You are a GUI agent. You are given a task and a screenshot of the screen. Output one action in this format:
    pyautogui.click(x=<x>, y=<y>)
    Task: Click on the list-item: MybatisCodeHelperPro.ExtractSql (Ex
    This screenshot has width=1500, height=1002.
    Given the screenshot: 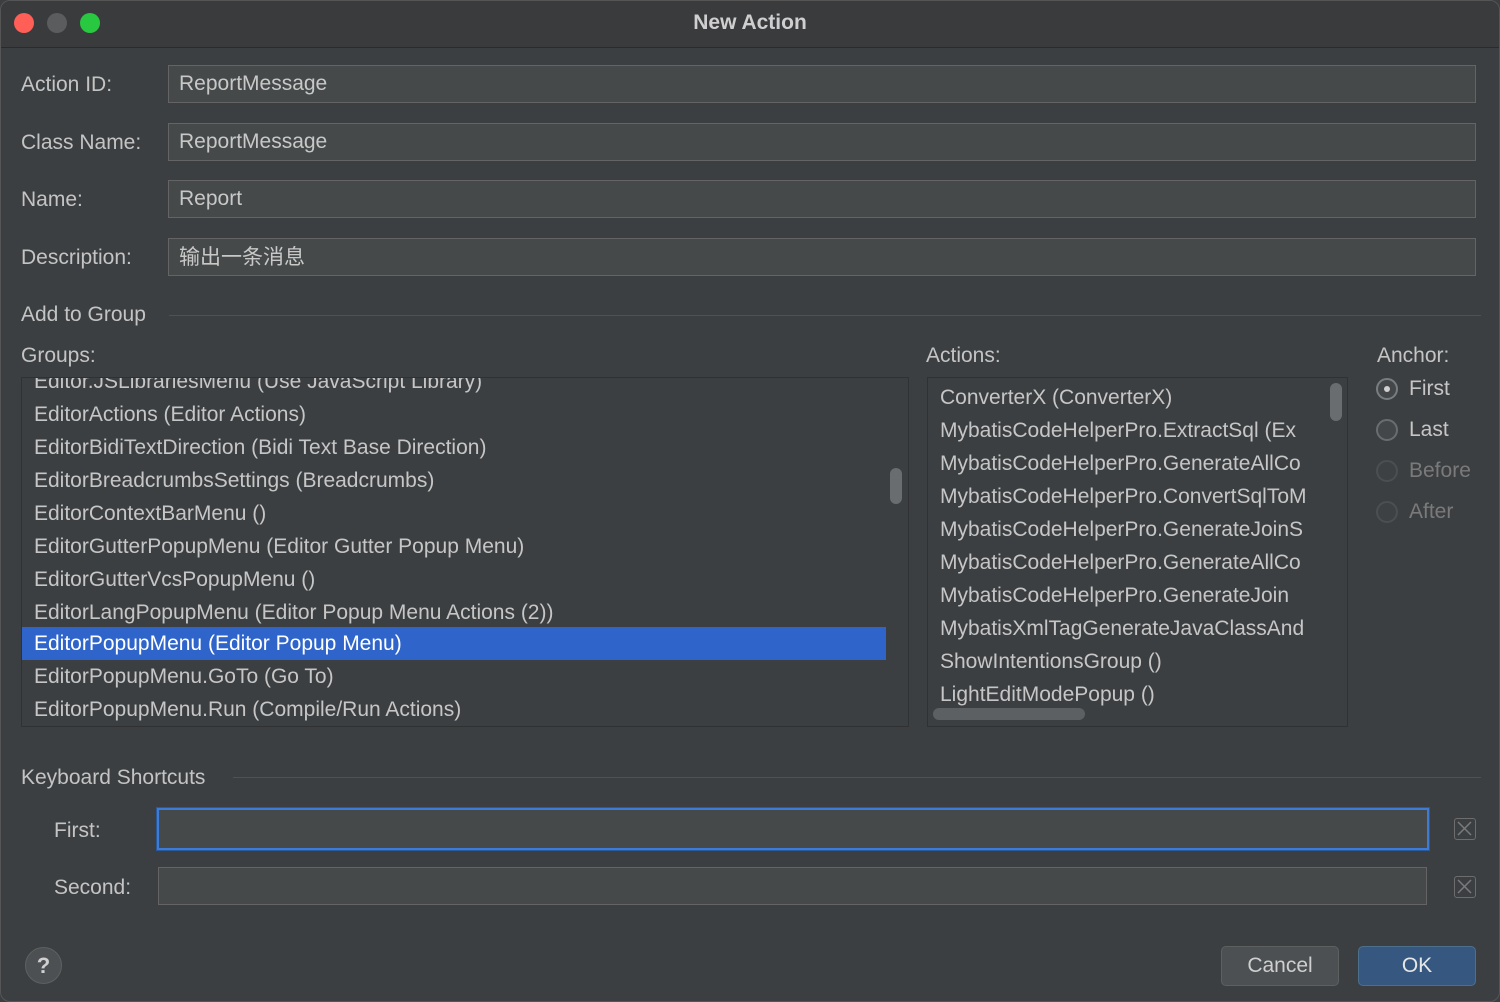 What is the action you would take?
    pyautogui.click(x=1126, y=430)
    